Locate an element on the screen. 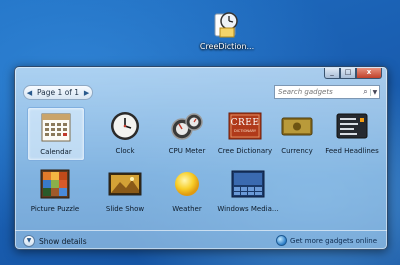 Image resolution: width=400 pixels, height=265 pixels. gadget-tile-cree-dictionary: CREE DICTIONARY Cree Dictionary is located at coordinates (245, 133).